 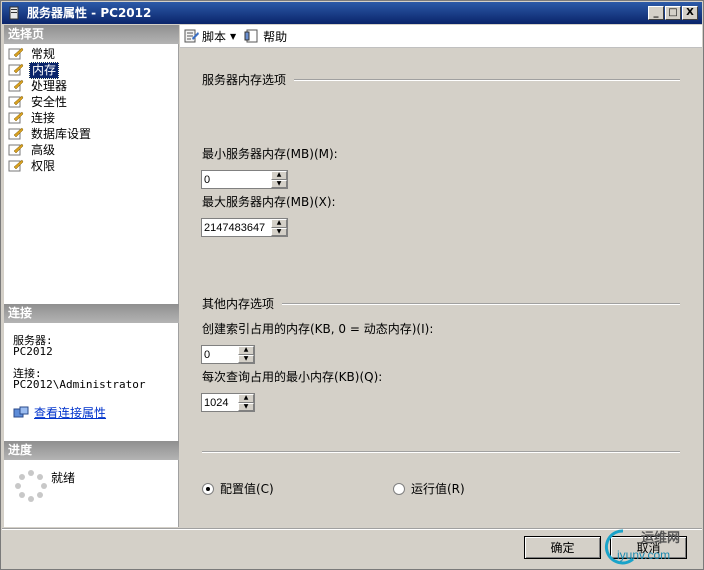 I want to click on min-query-memory-stepper: ▲ ▼, so click(x=228, y=402).